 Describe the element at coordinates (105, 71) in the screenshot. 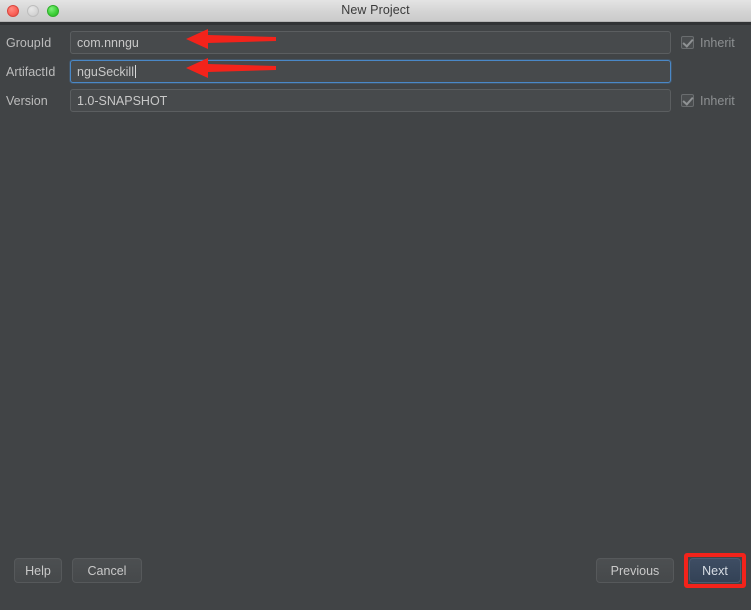

I see `artifactid-value: nguSeckill` at that location.